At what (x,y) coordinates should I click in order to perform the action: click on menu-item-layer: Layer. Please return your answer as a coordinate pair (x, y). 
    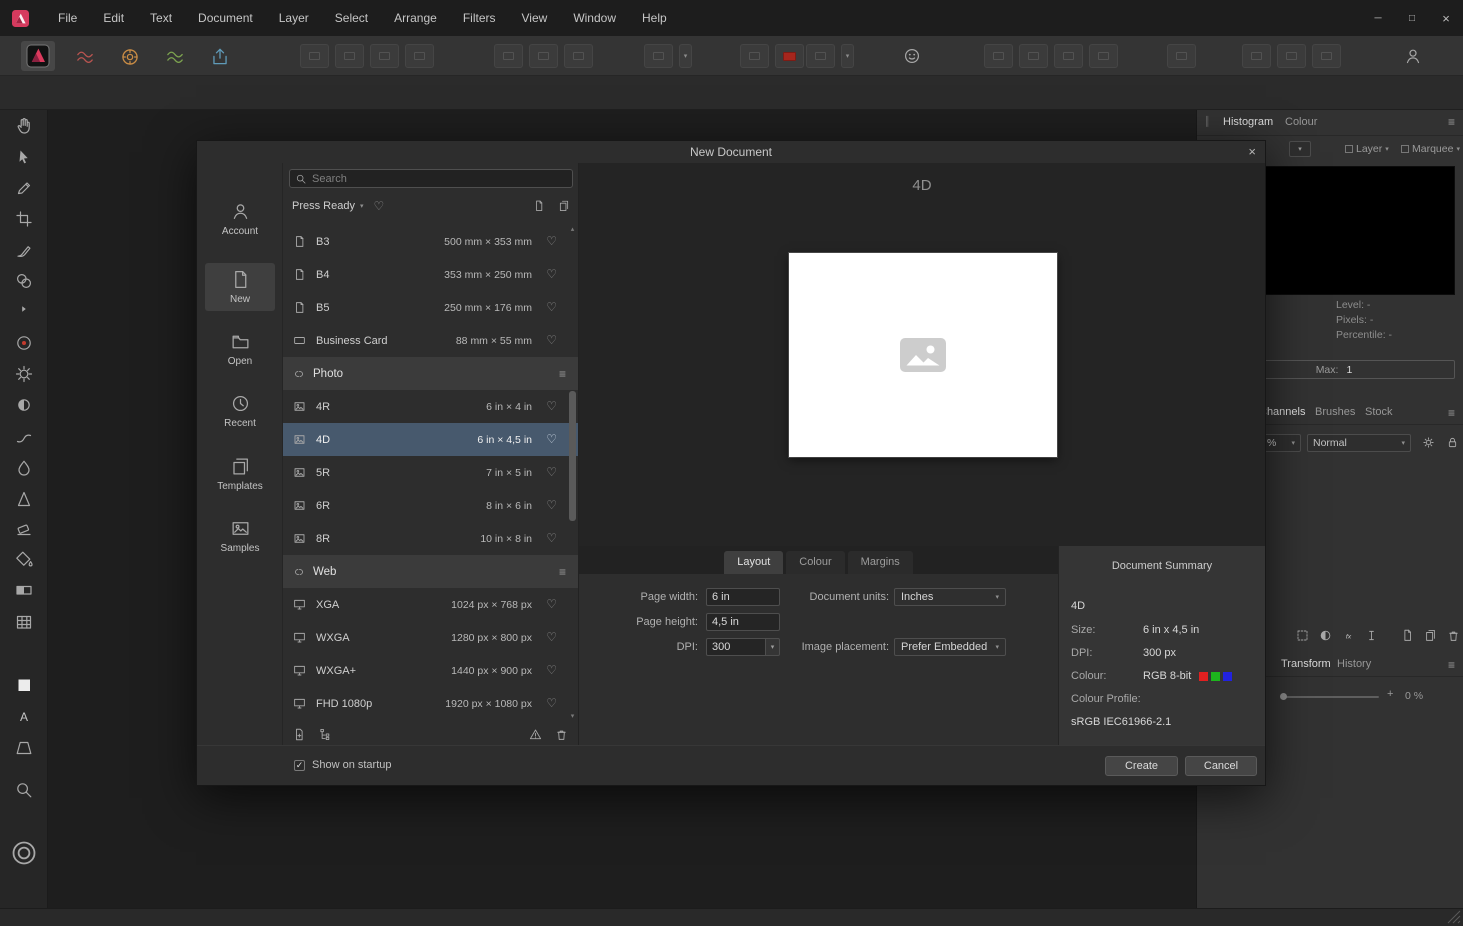
    Looking at the image, I should click on (294, 18).